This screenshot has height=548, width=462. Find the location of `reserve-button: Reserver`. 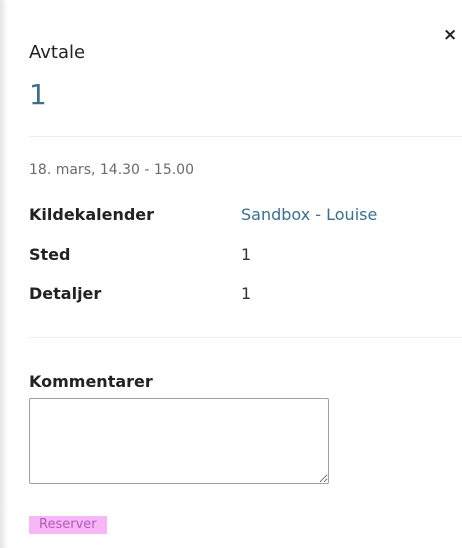

reserve-button: Reserver is located at coordinates (68, 525).